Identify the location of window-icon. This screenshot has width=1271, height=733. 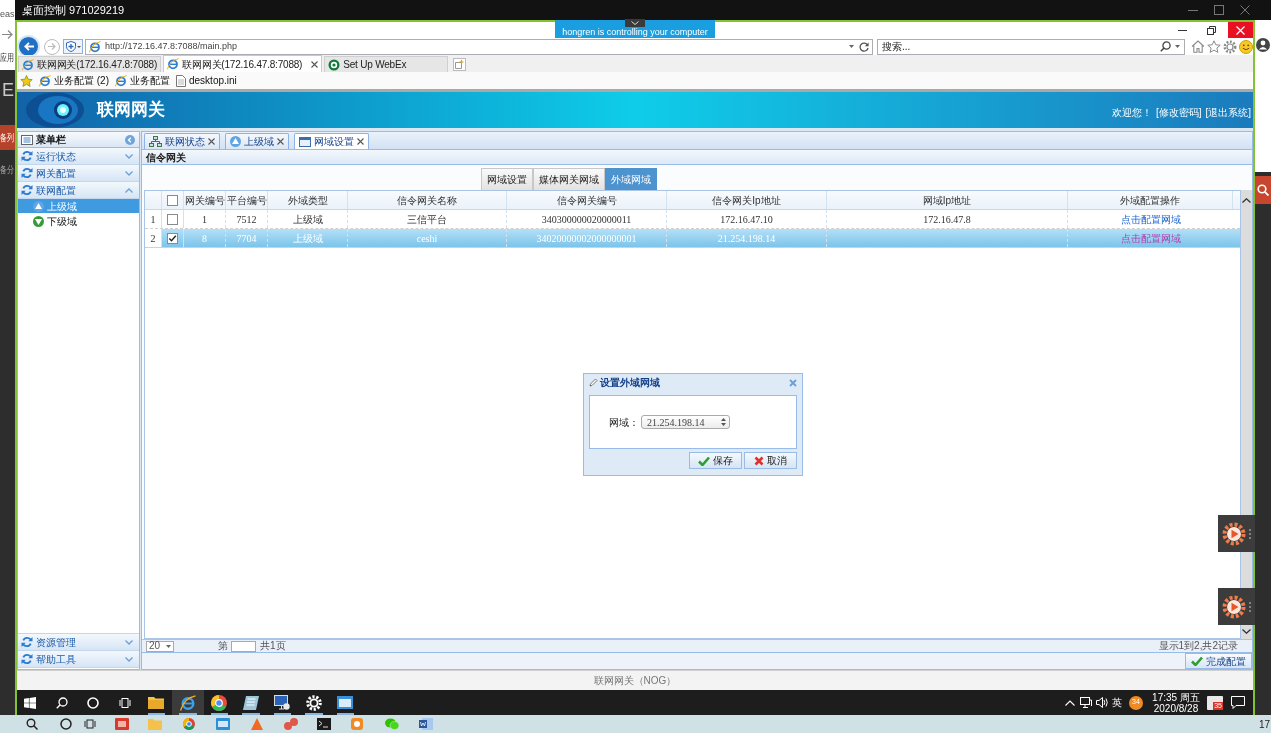
(345, 702).